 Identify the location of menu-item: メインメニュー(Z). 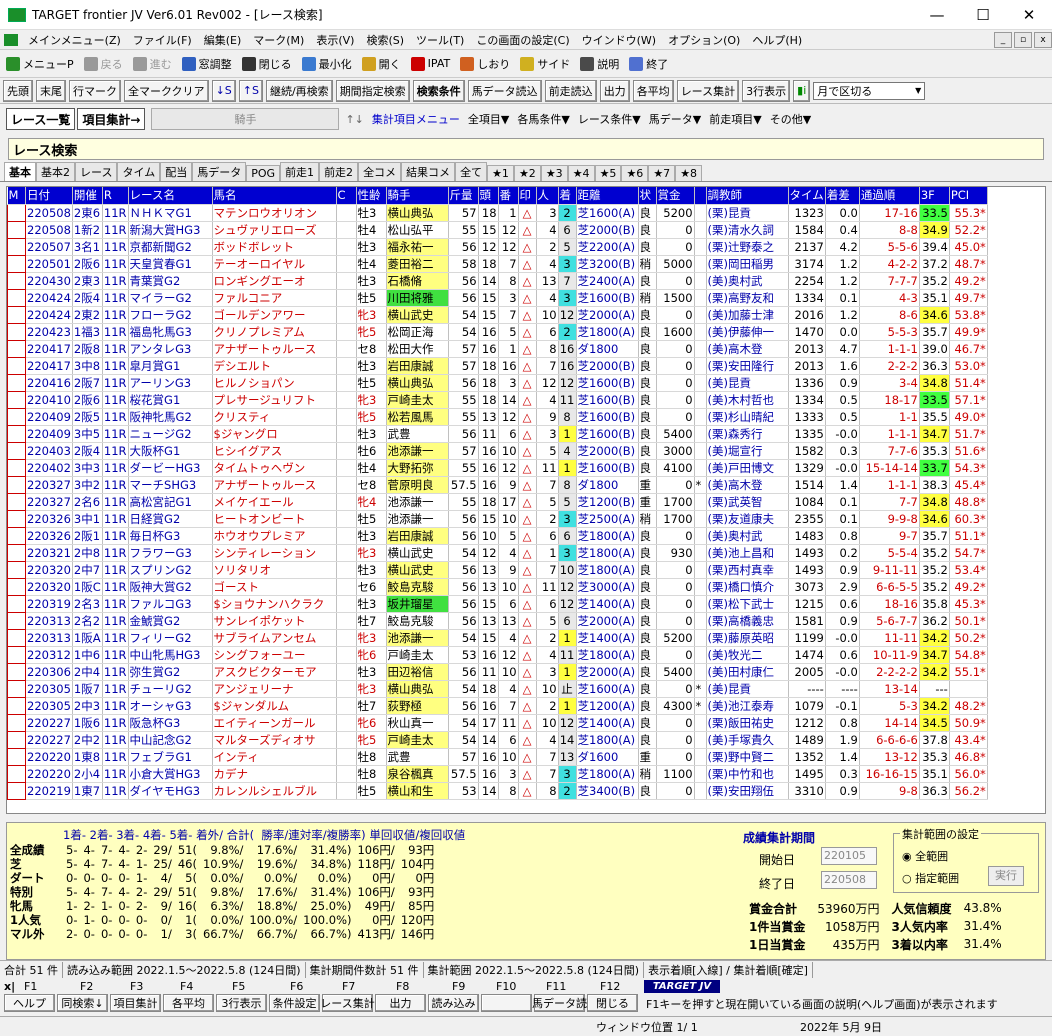
(74, 40).